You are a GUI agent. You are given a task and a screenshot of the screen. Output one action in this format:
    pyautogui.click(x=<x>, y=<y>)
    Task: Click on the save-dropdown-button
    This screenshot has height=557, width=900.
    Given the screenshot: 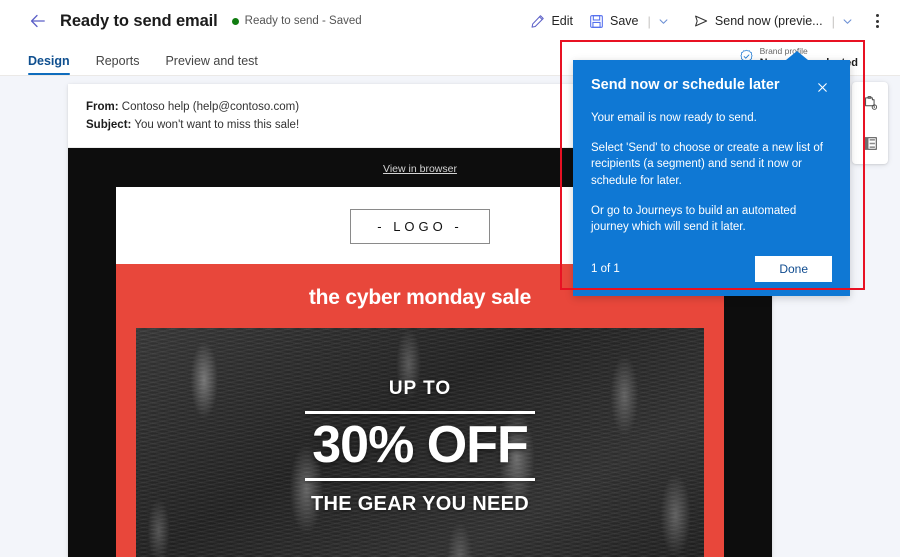 What is the action you would take?
    pyautogui.click(x=663, y=21)
    